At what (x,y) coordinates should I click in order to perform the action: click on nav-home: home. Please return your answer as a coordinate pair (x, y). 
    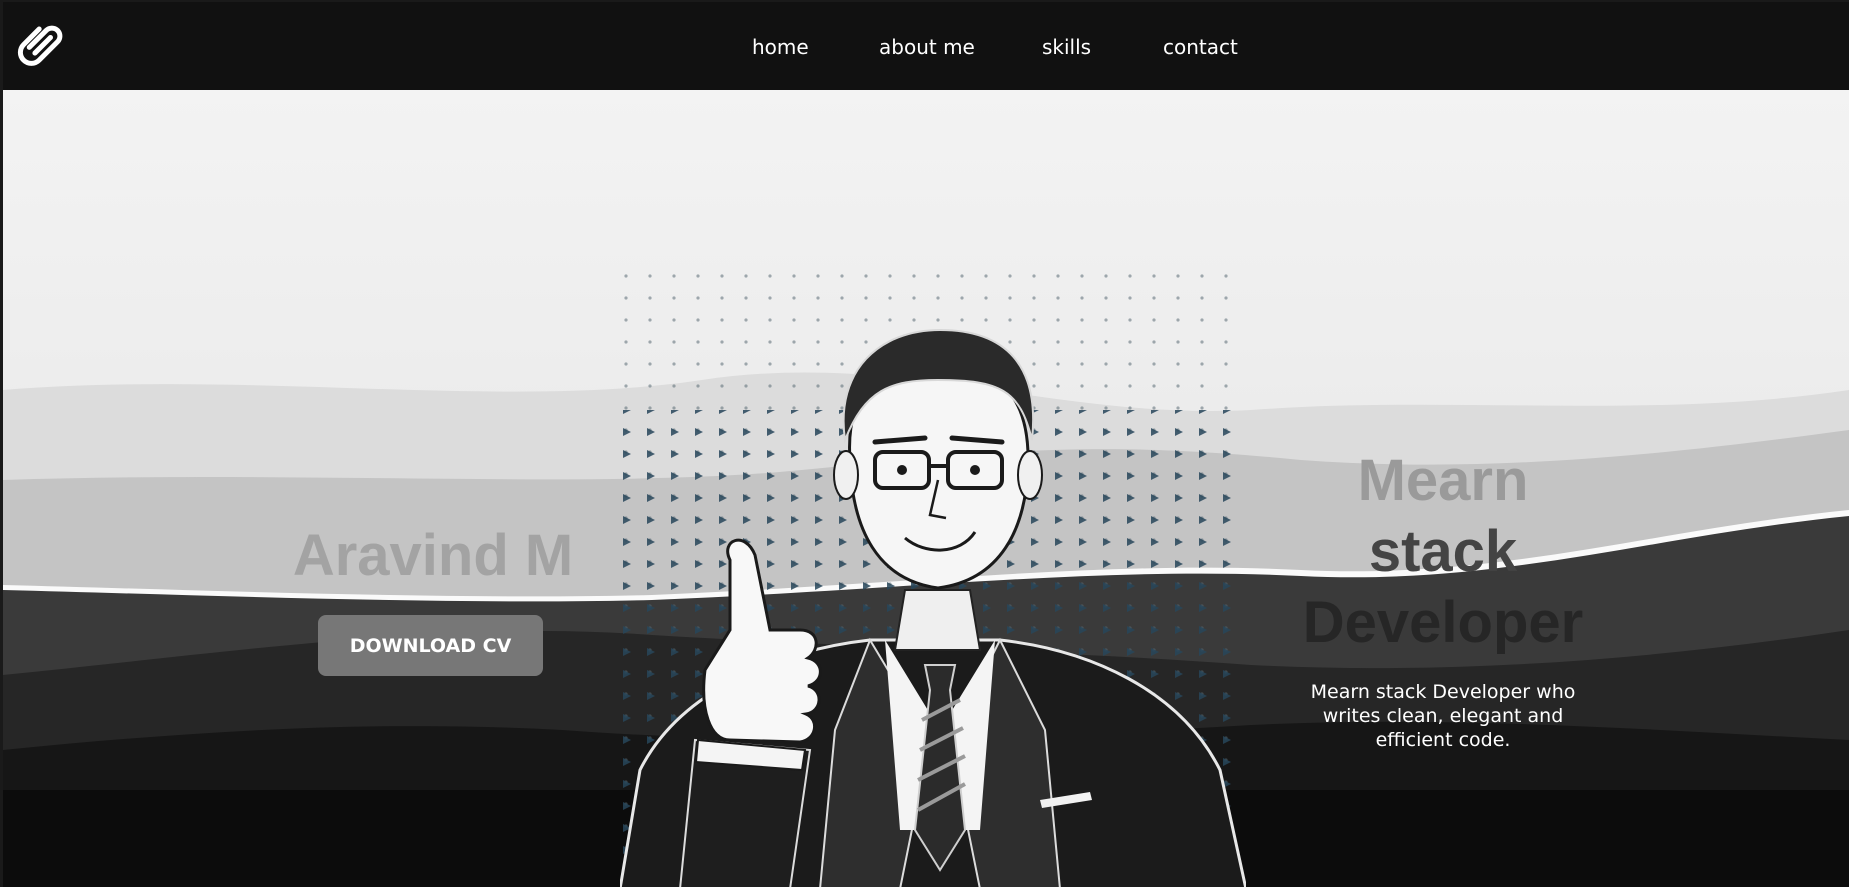
    Looking at the image, I should click on (780, 47).